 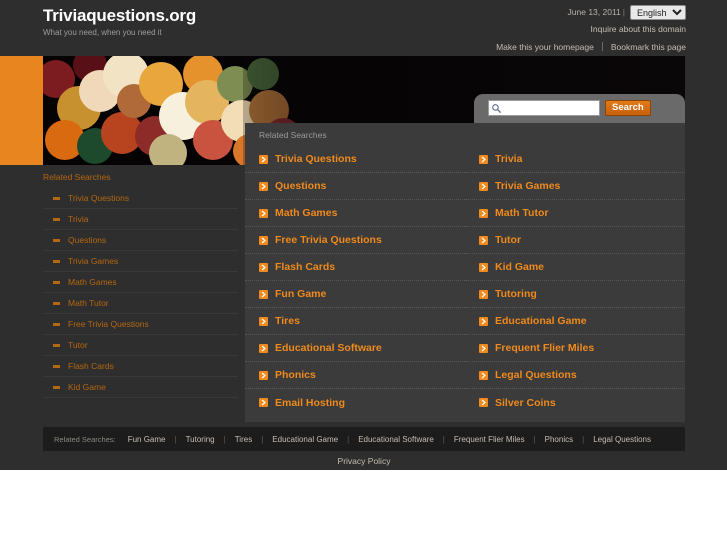 I want to click on footer-link: Legal Questions, so click(x=622, y=439).